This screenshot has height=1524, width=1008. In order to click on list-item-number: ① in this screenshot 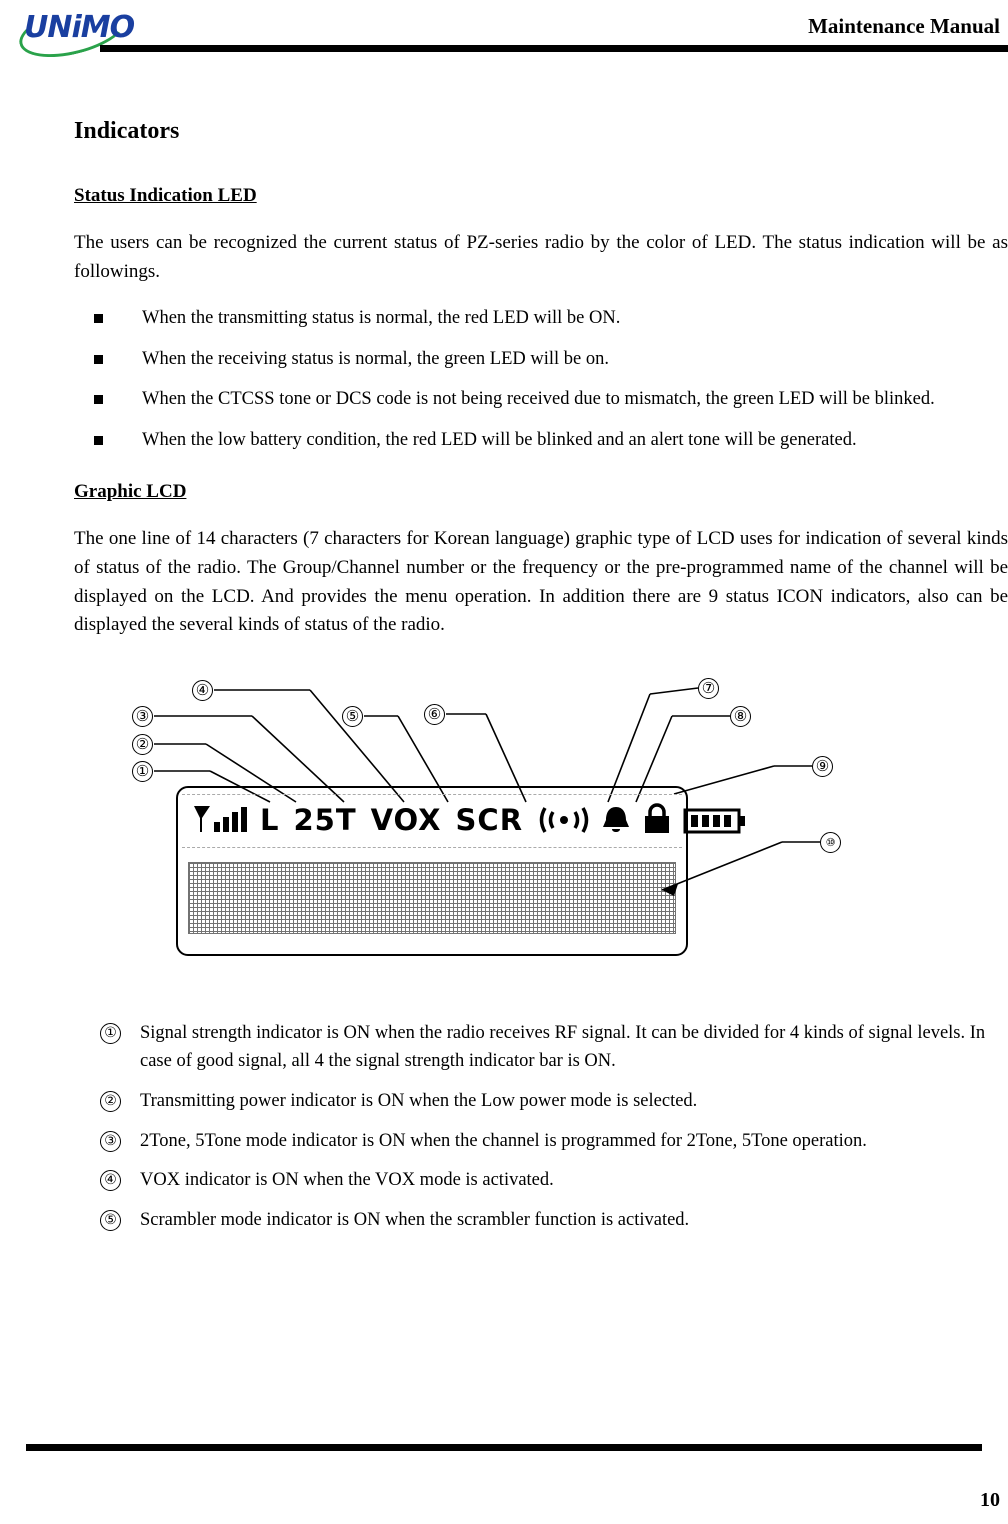, I will do `click(110, 1034)`.